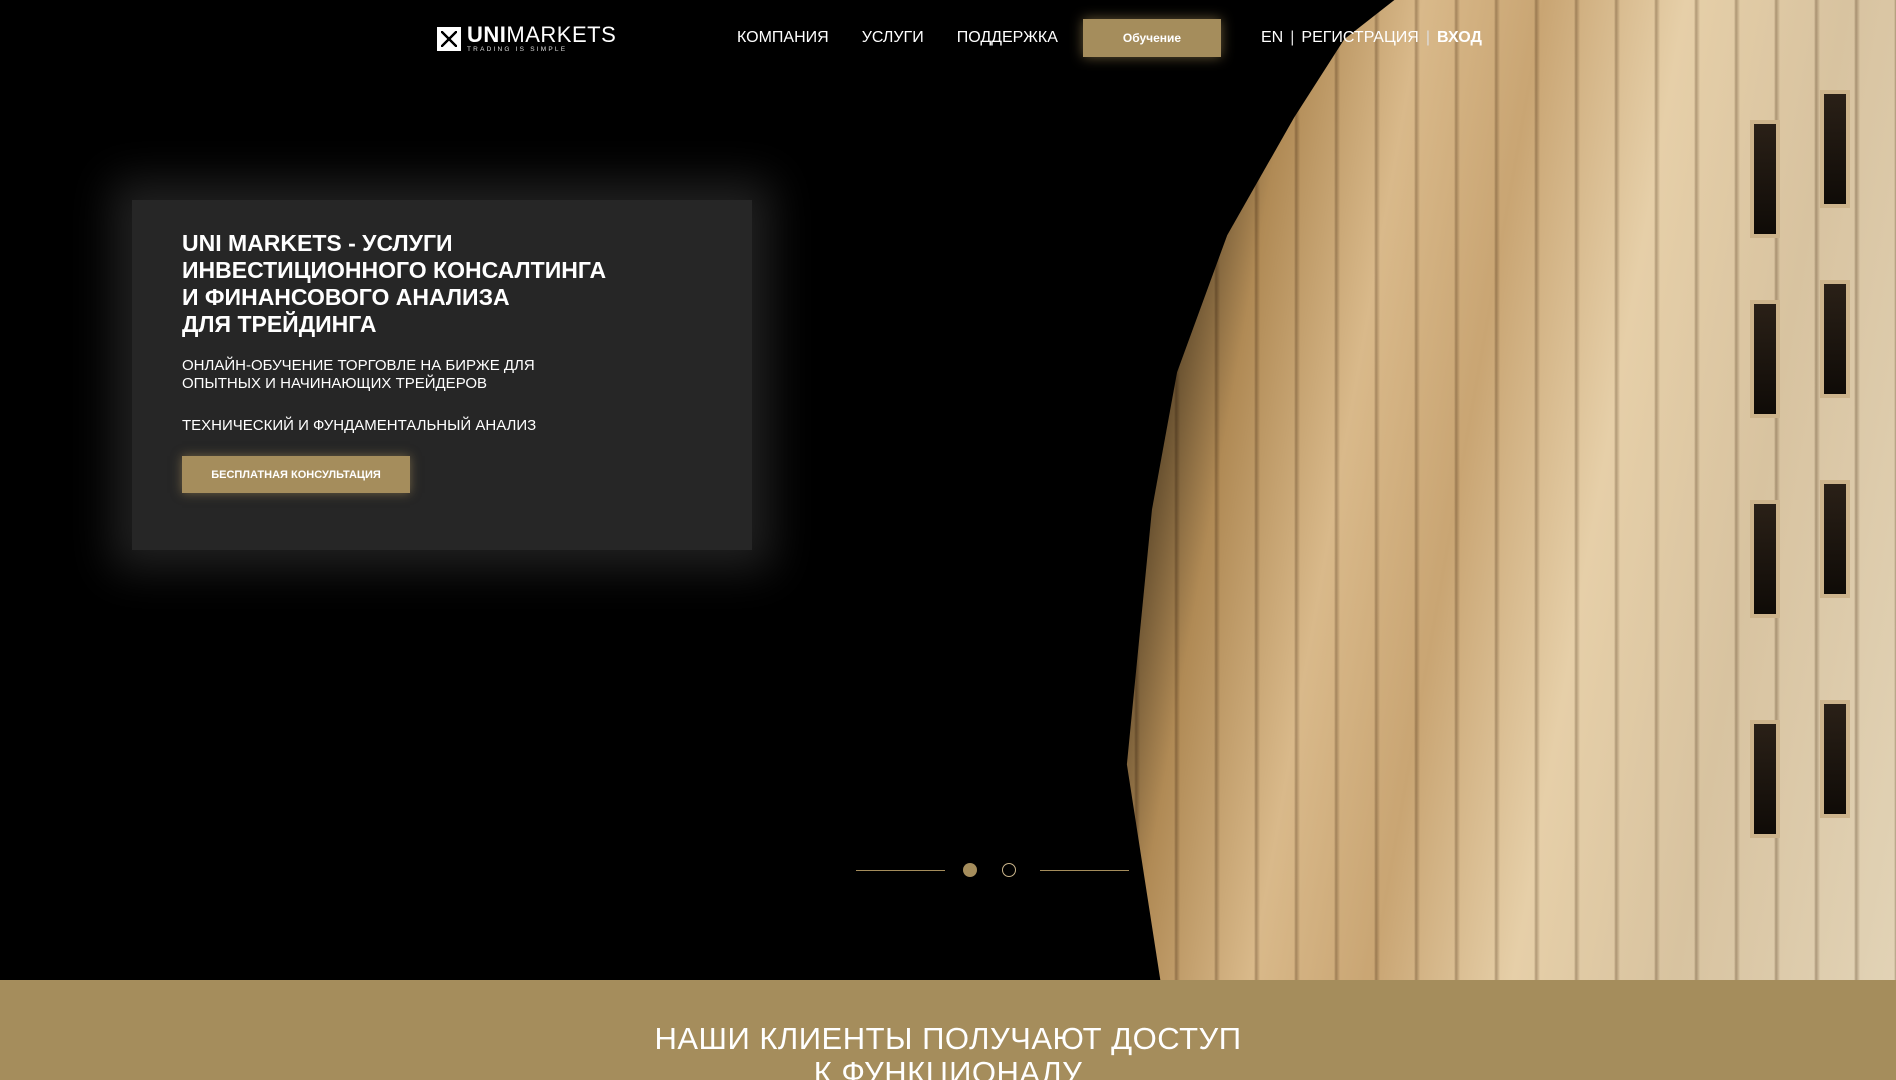 Image resolution: width=1896 pixels, height=1080 pixels. Describe the element at coordinates (449, 38) in the screenshot. I see `unimarkets-logo-icon` at that location.